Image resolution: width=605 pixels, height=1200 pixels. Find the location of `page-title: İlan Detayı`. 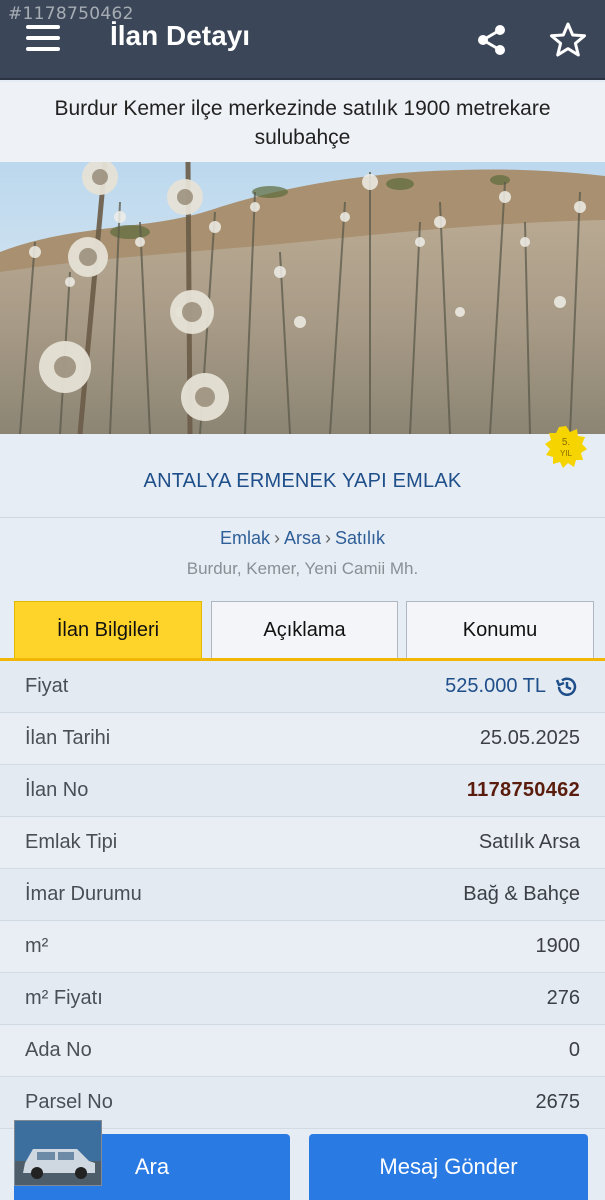

page-title: İlan Detayı is located at coordinates (180, 35).